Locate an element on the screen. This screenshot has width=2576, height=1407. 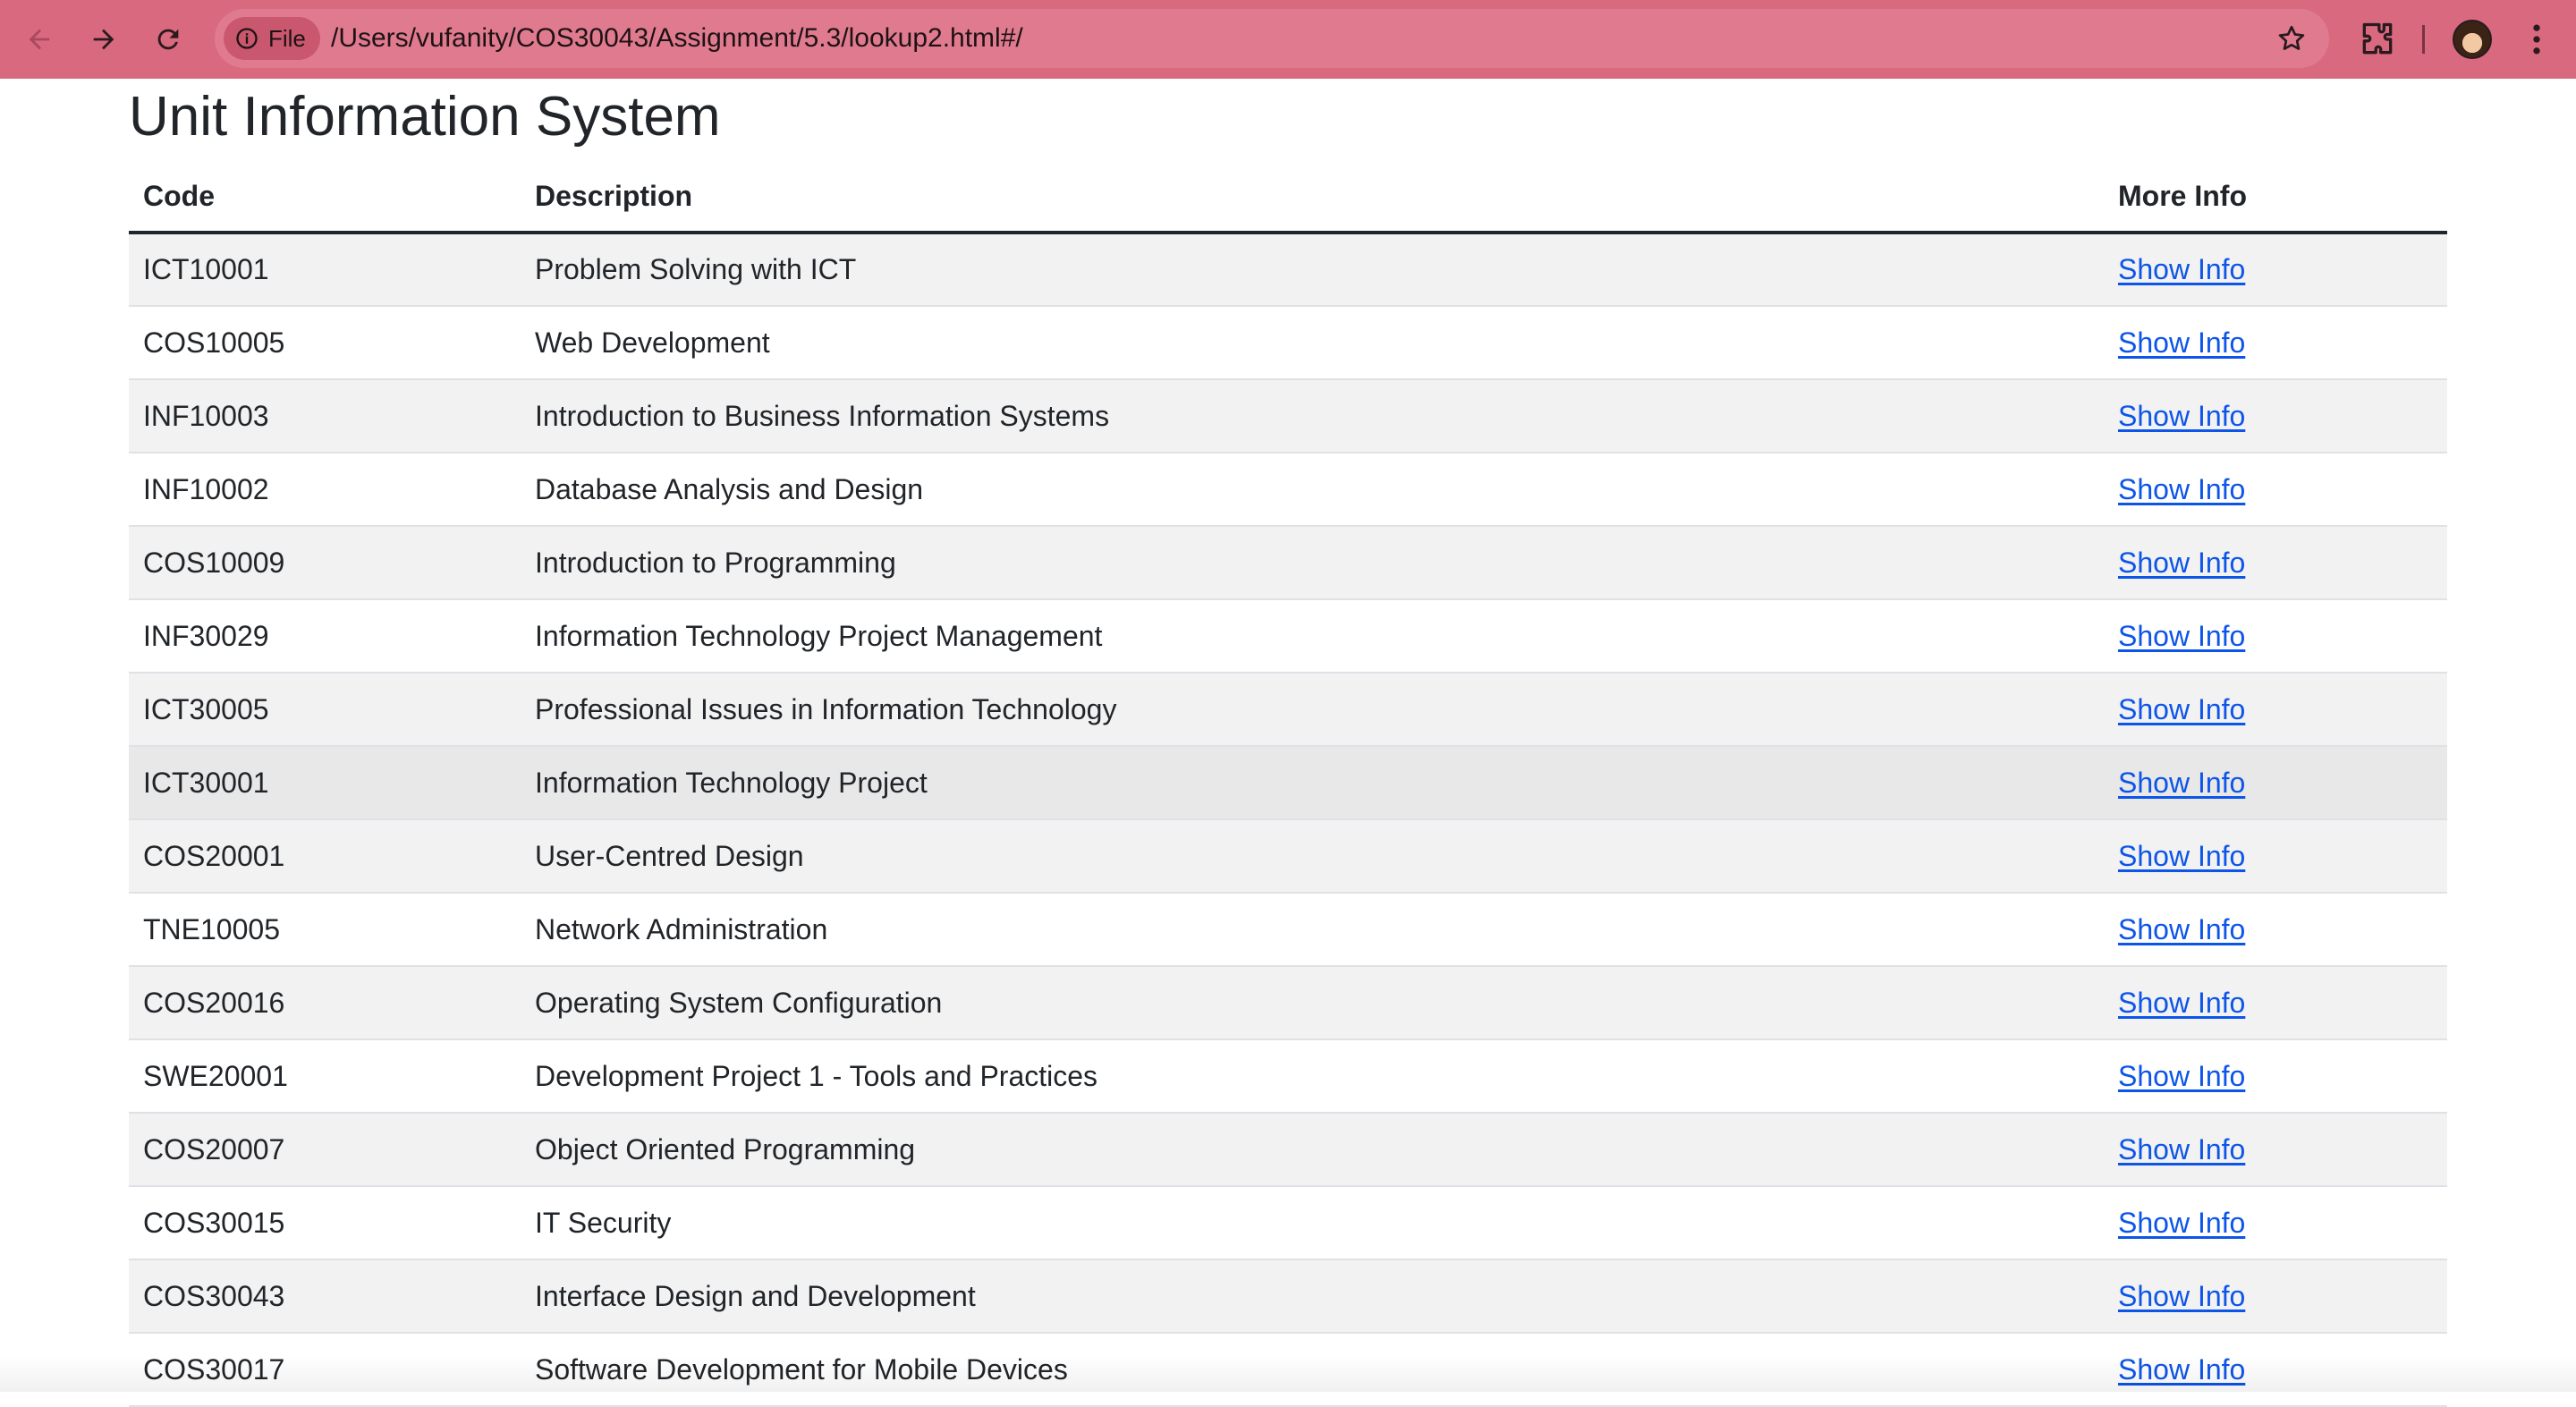
unit-description-cell: Introduction to Programming is located at coordinates (1312, 562).